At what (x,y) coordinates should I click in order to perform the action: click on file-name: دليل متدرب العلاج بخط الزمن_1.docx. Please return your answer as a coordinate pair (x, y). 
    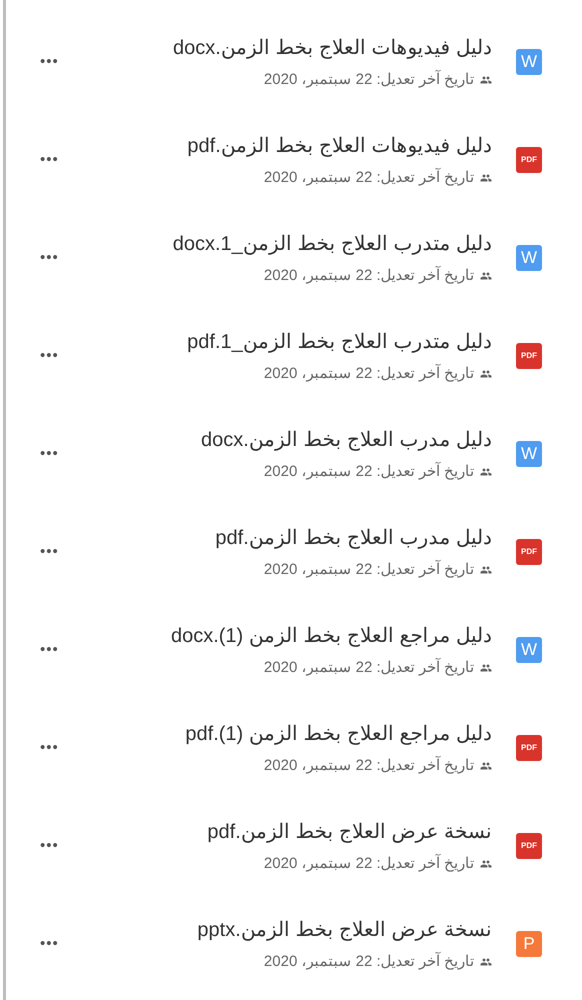
    Looking at the image, I should click on (332, 243).